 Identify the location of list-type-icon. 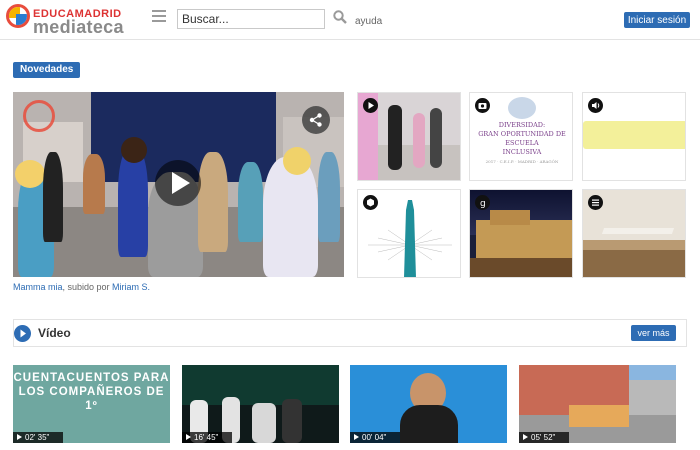
(595, 202).